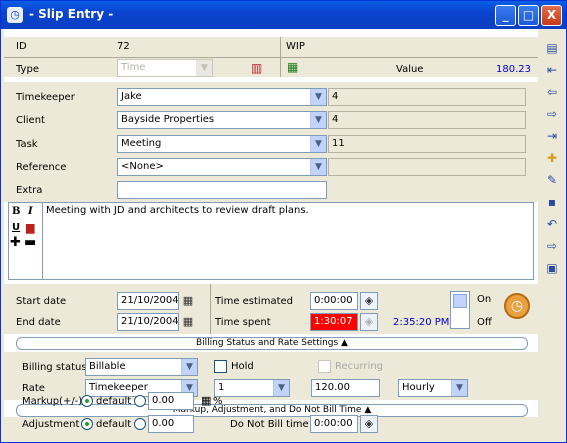 The height and width of the screenshot is (443, 567). What do you see at coordinates (528, 15) in the screenshot?
I see `maximize-button: □` at bounding box center [528, 15].